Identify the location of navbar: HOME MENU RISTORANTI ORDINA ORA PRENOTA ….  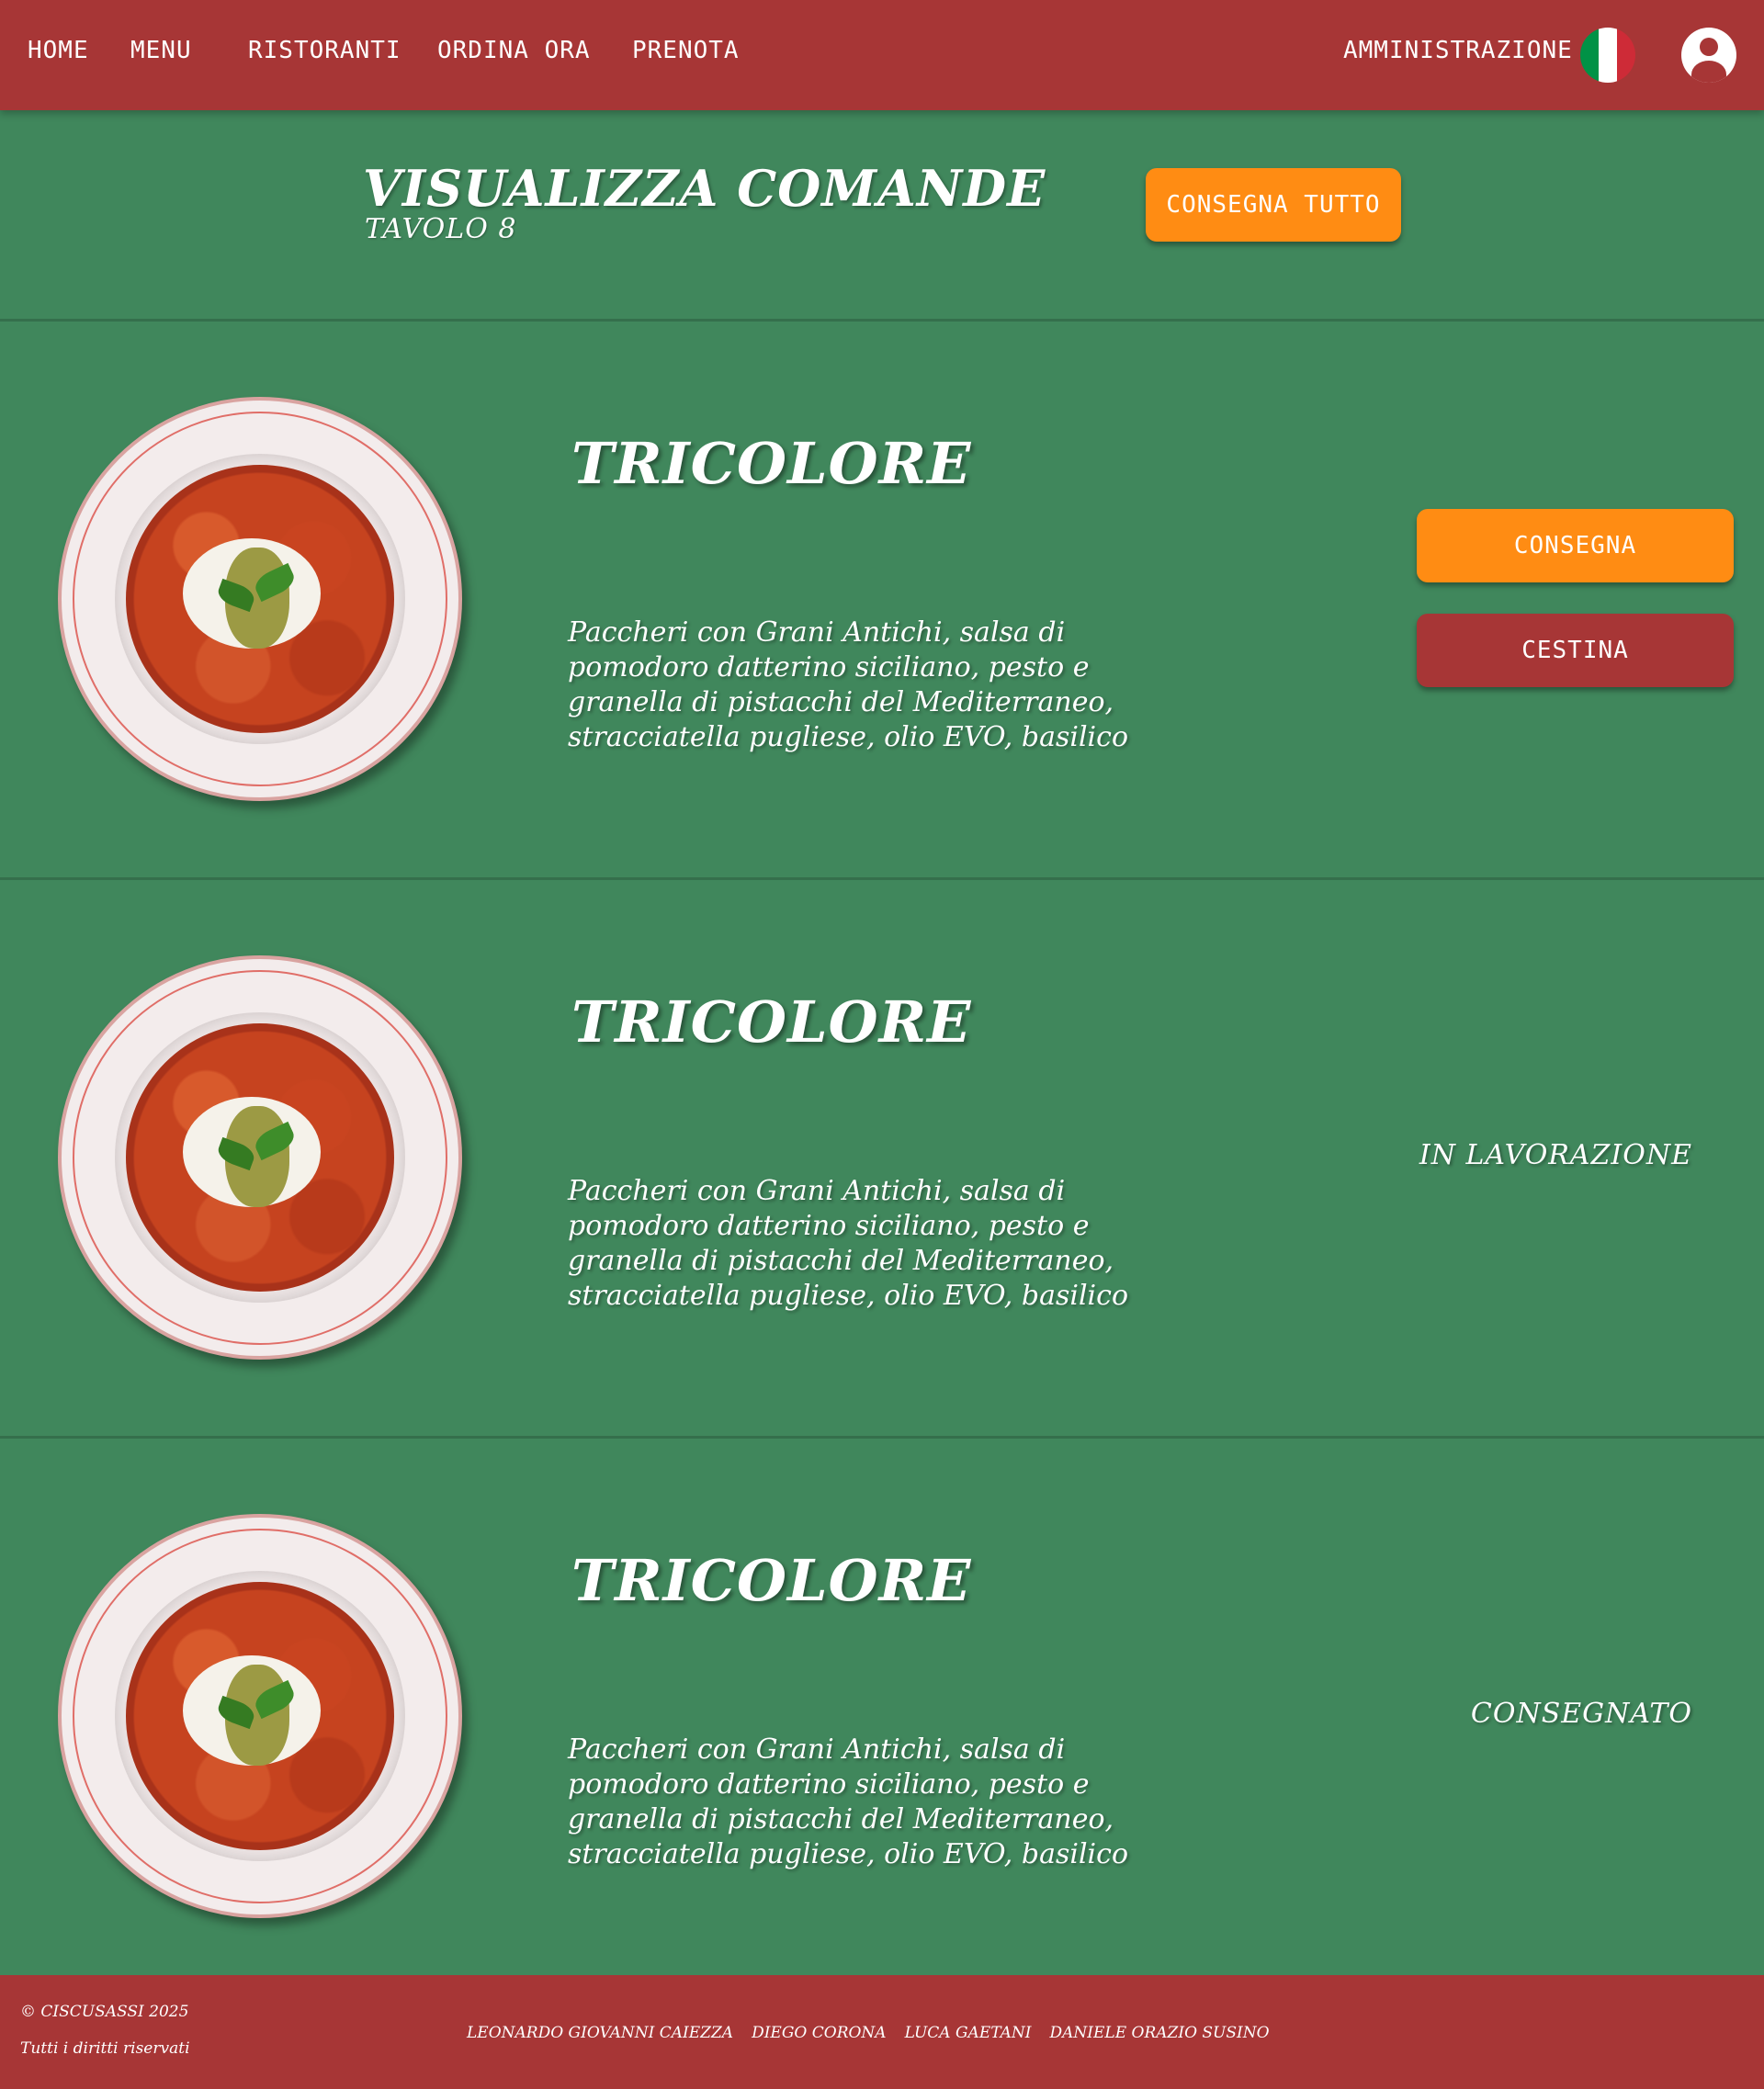
(882, 55).